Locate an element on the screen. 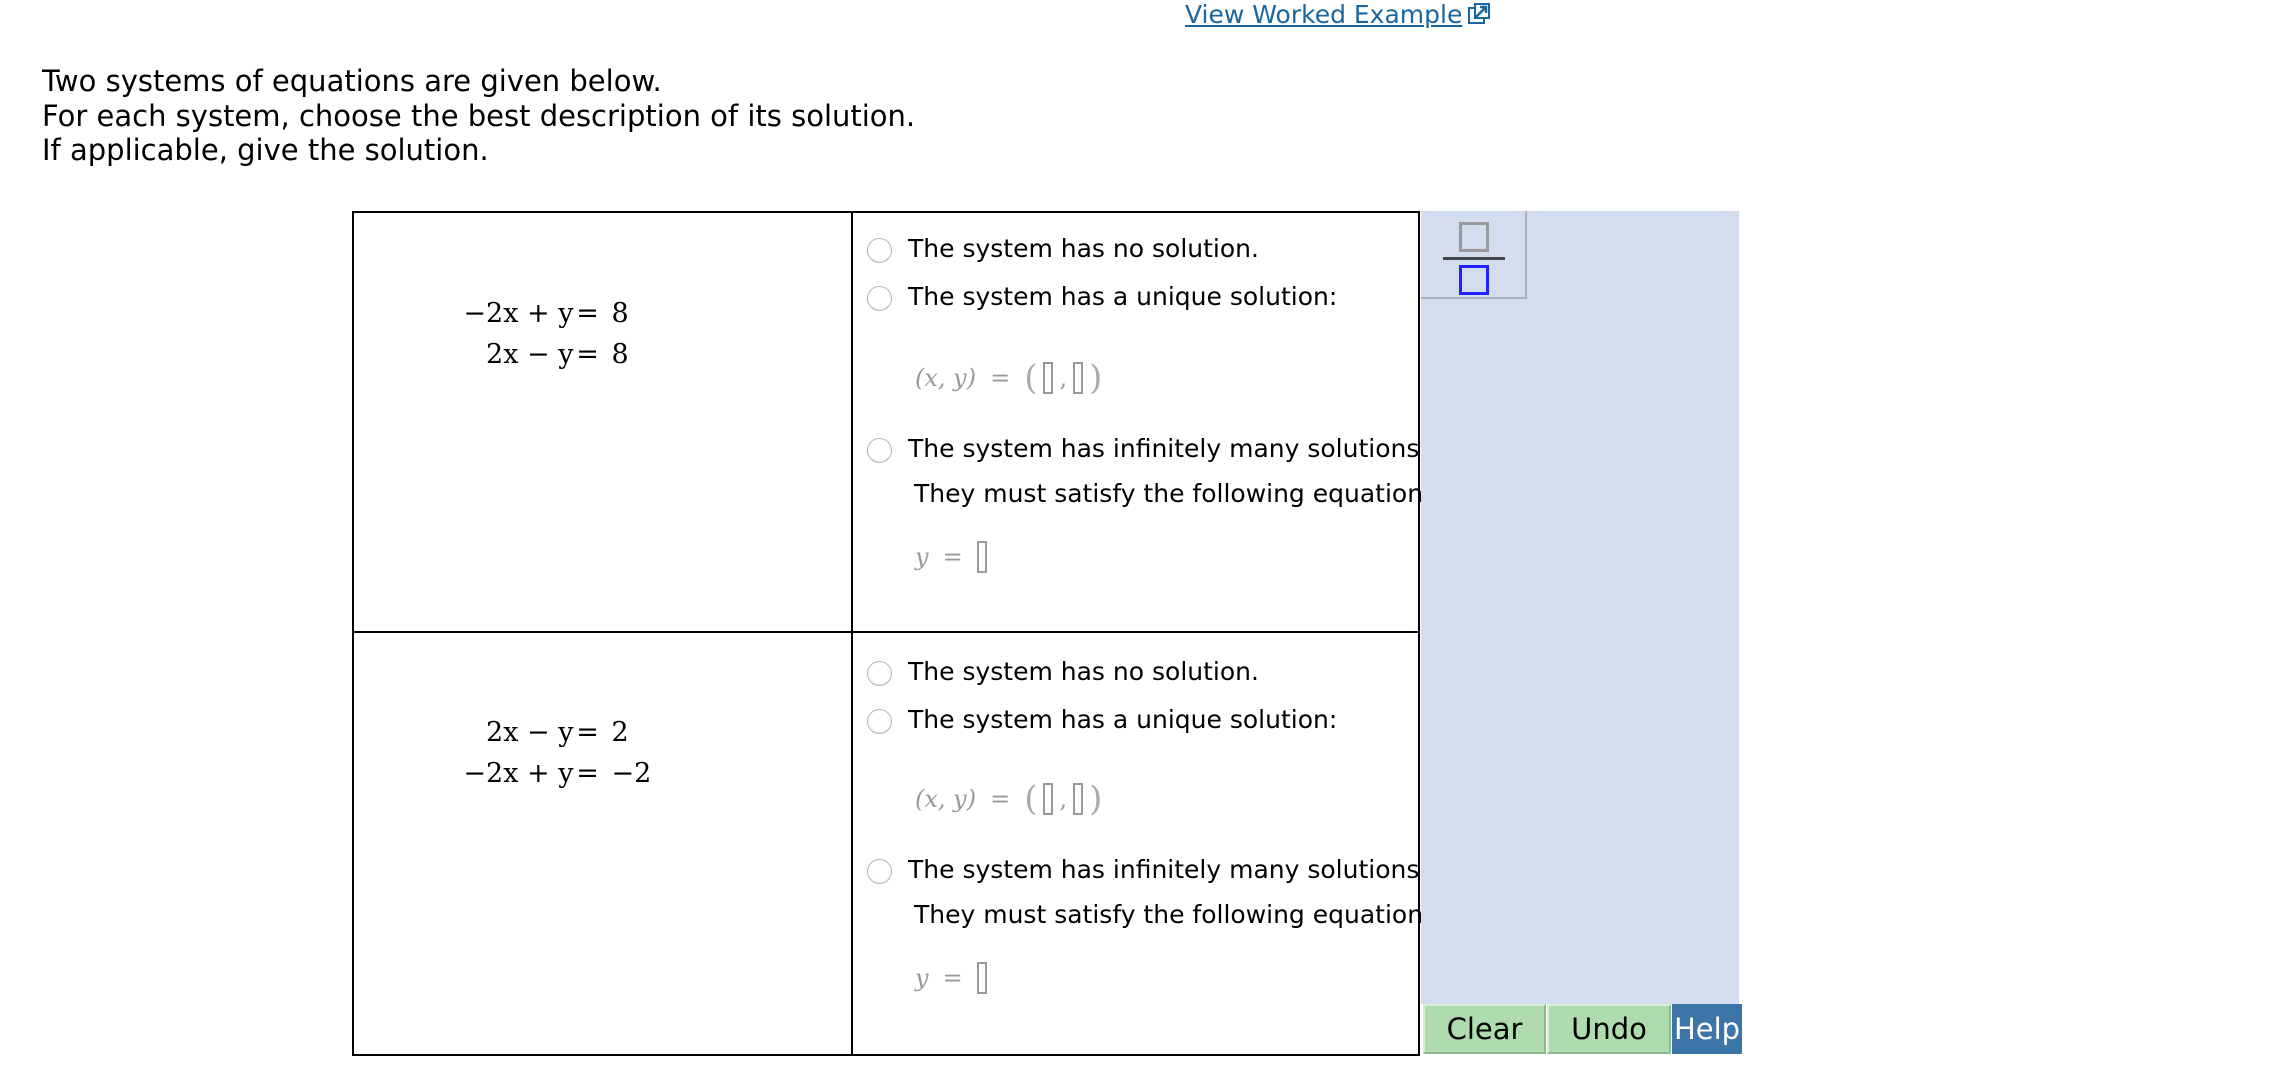 The height and width of the screenshot is (1086, 2296). clear-button: Clear is located at coordinates (1484, 1029).